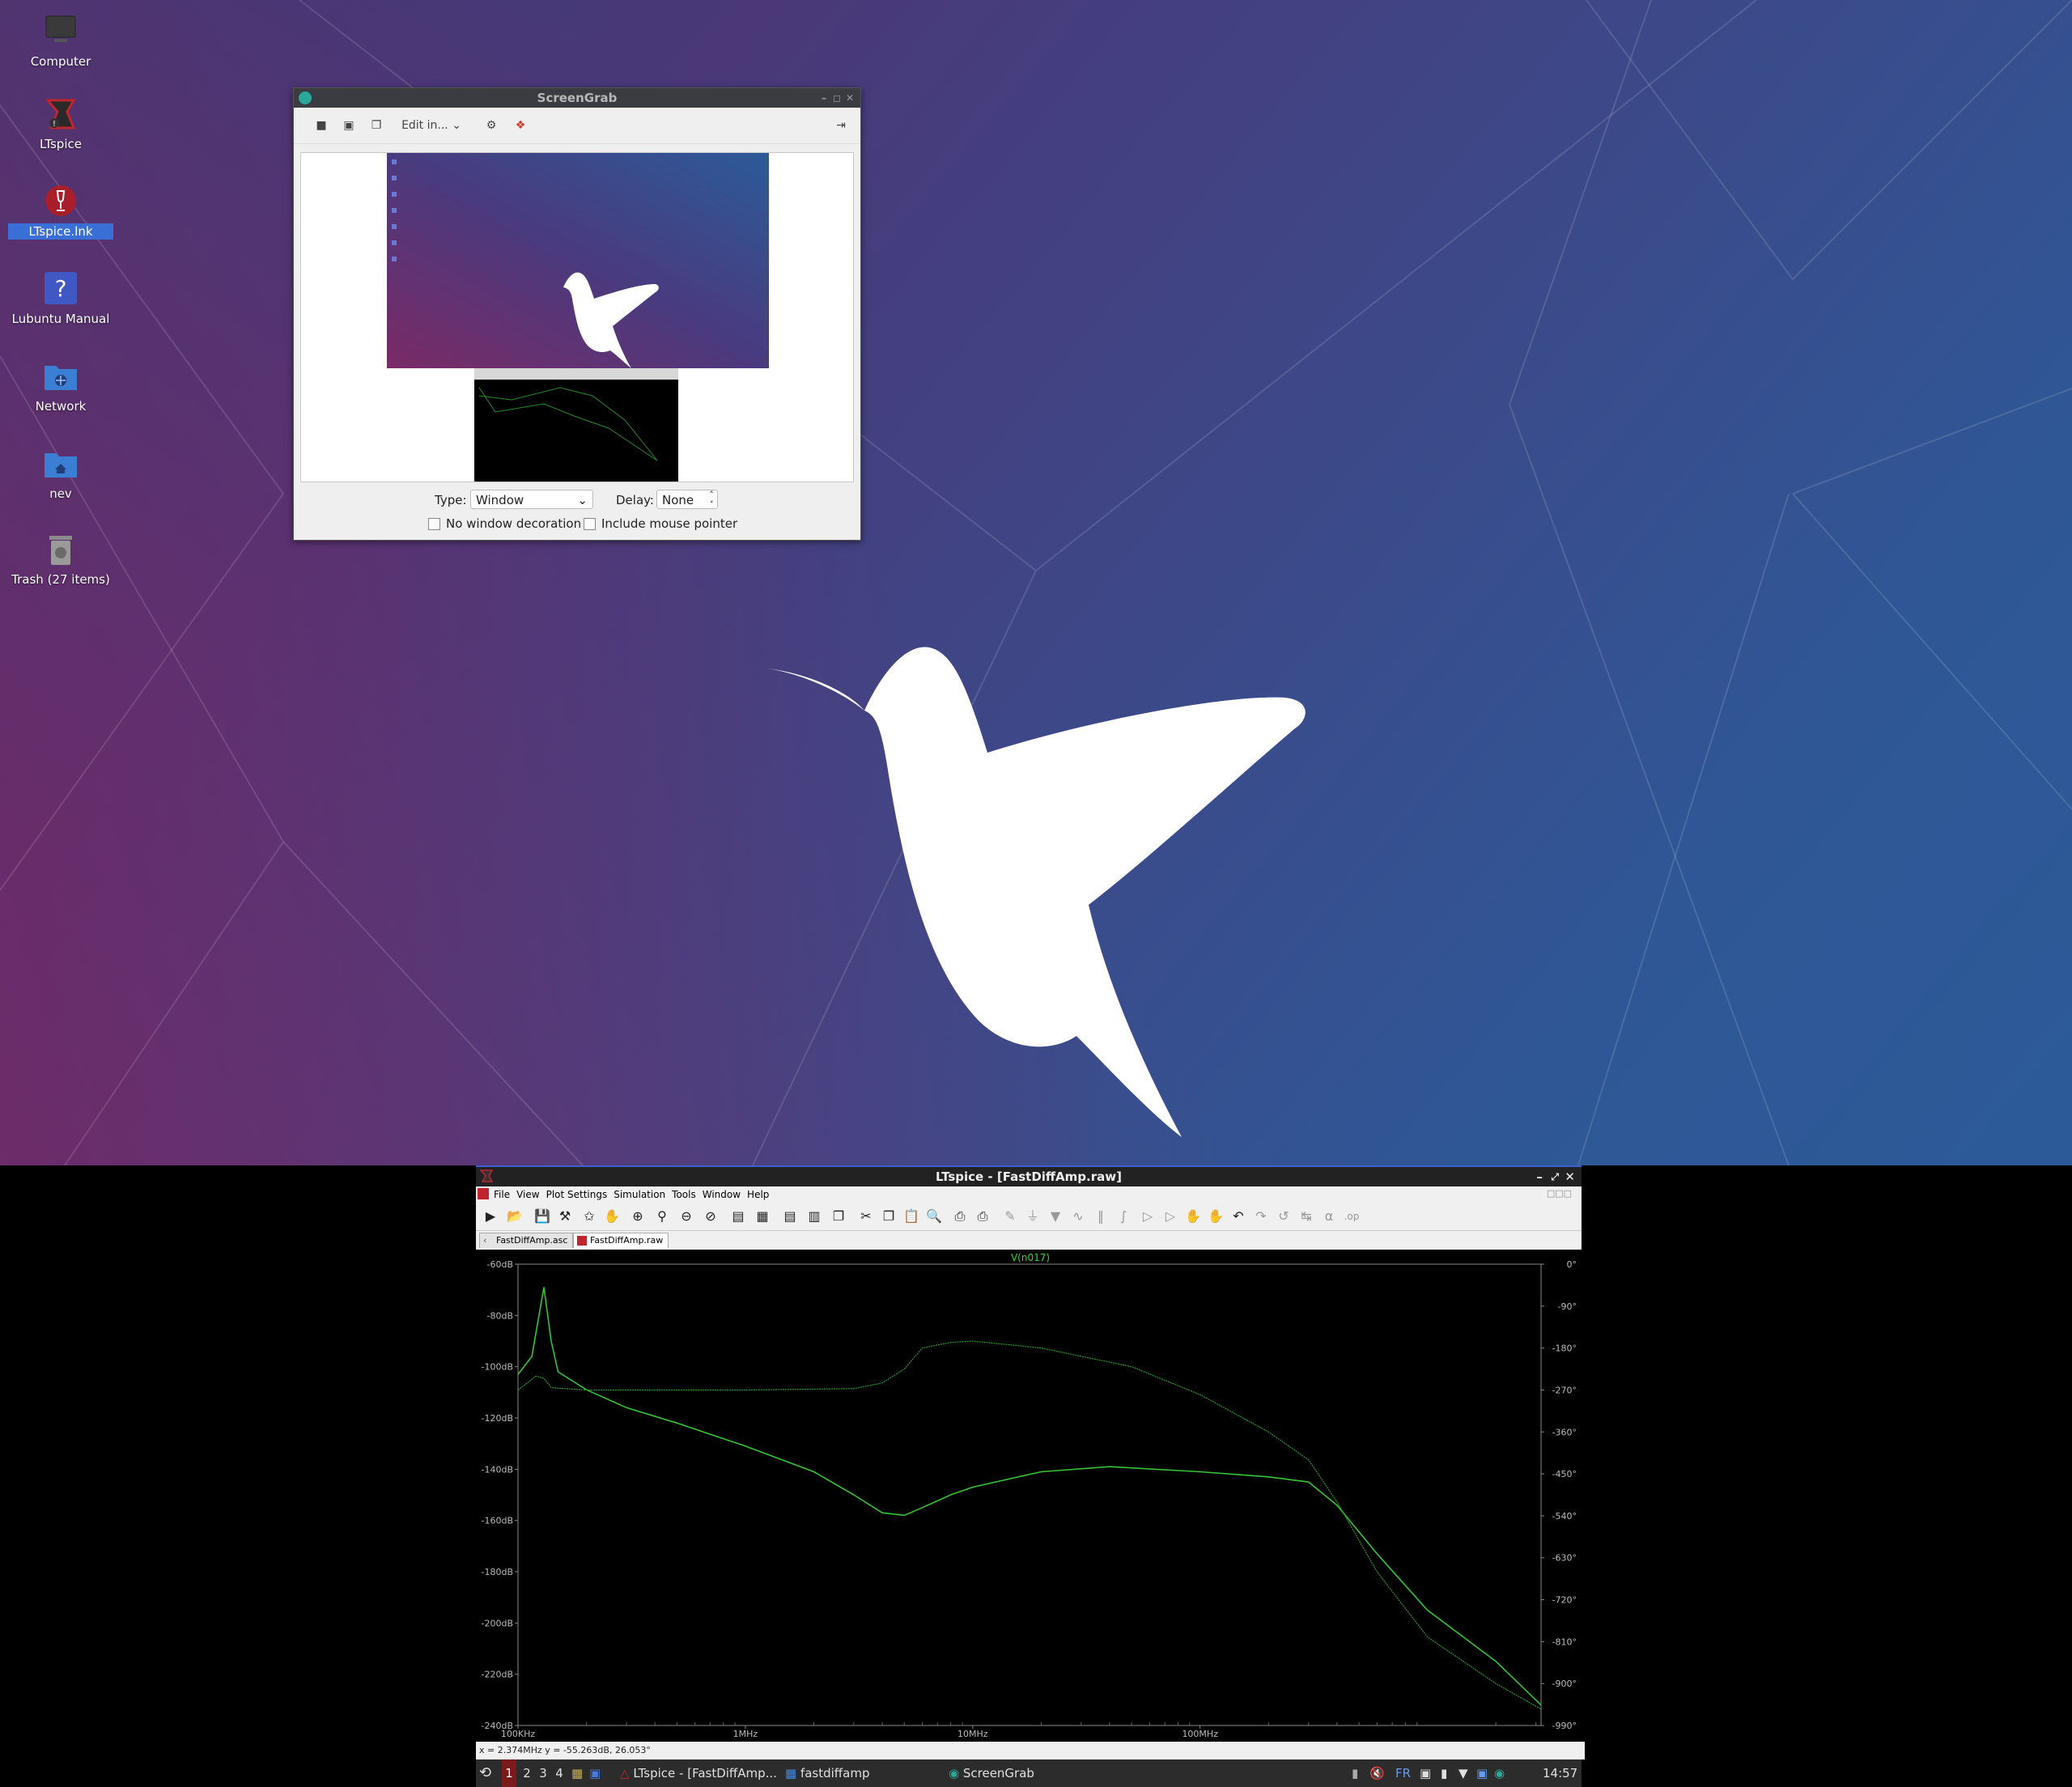 Image resolution: width=2072 pixels, height=1787 pixels. I want to click on label-net-icon: ▼, so click(1055, 1216).